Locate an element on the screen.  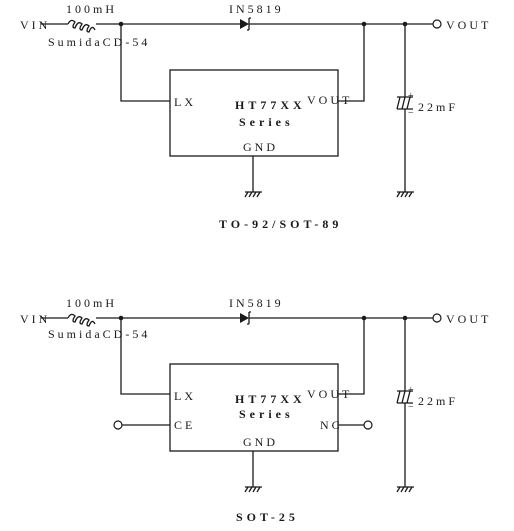
pin-ce-label: CE is located at coordinates (184, 425).